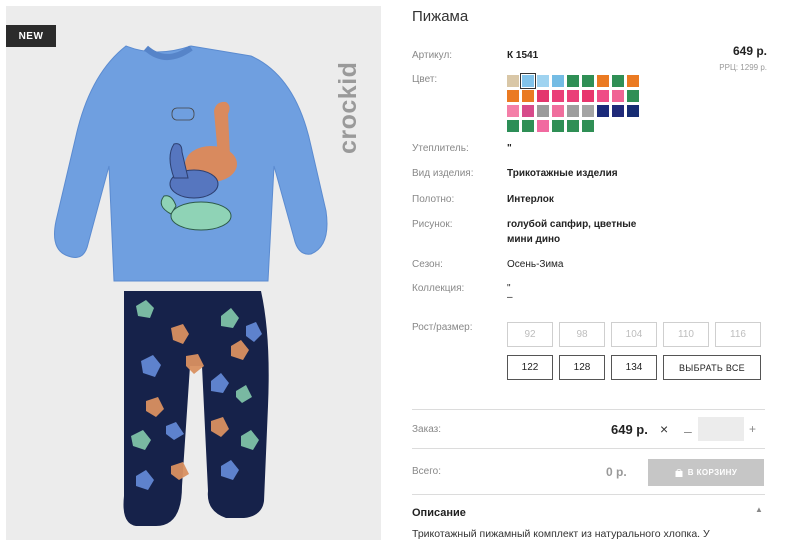  I want to click on total-label: Всего:, so click(426, 471).